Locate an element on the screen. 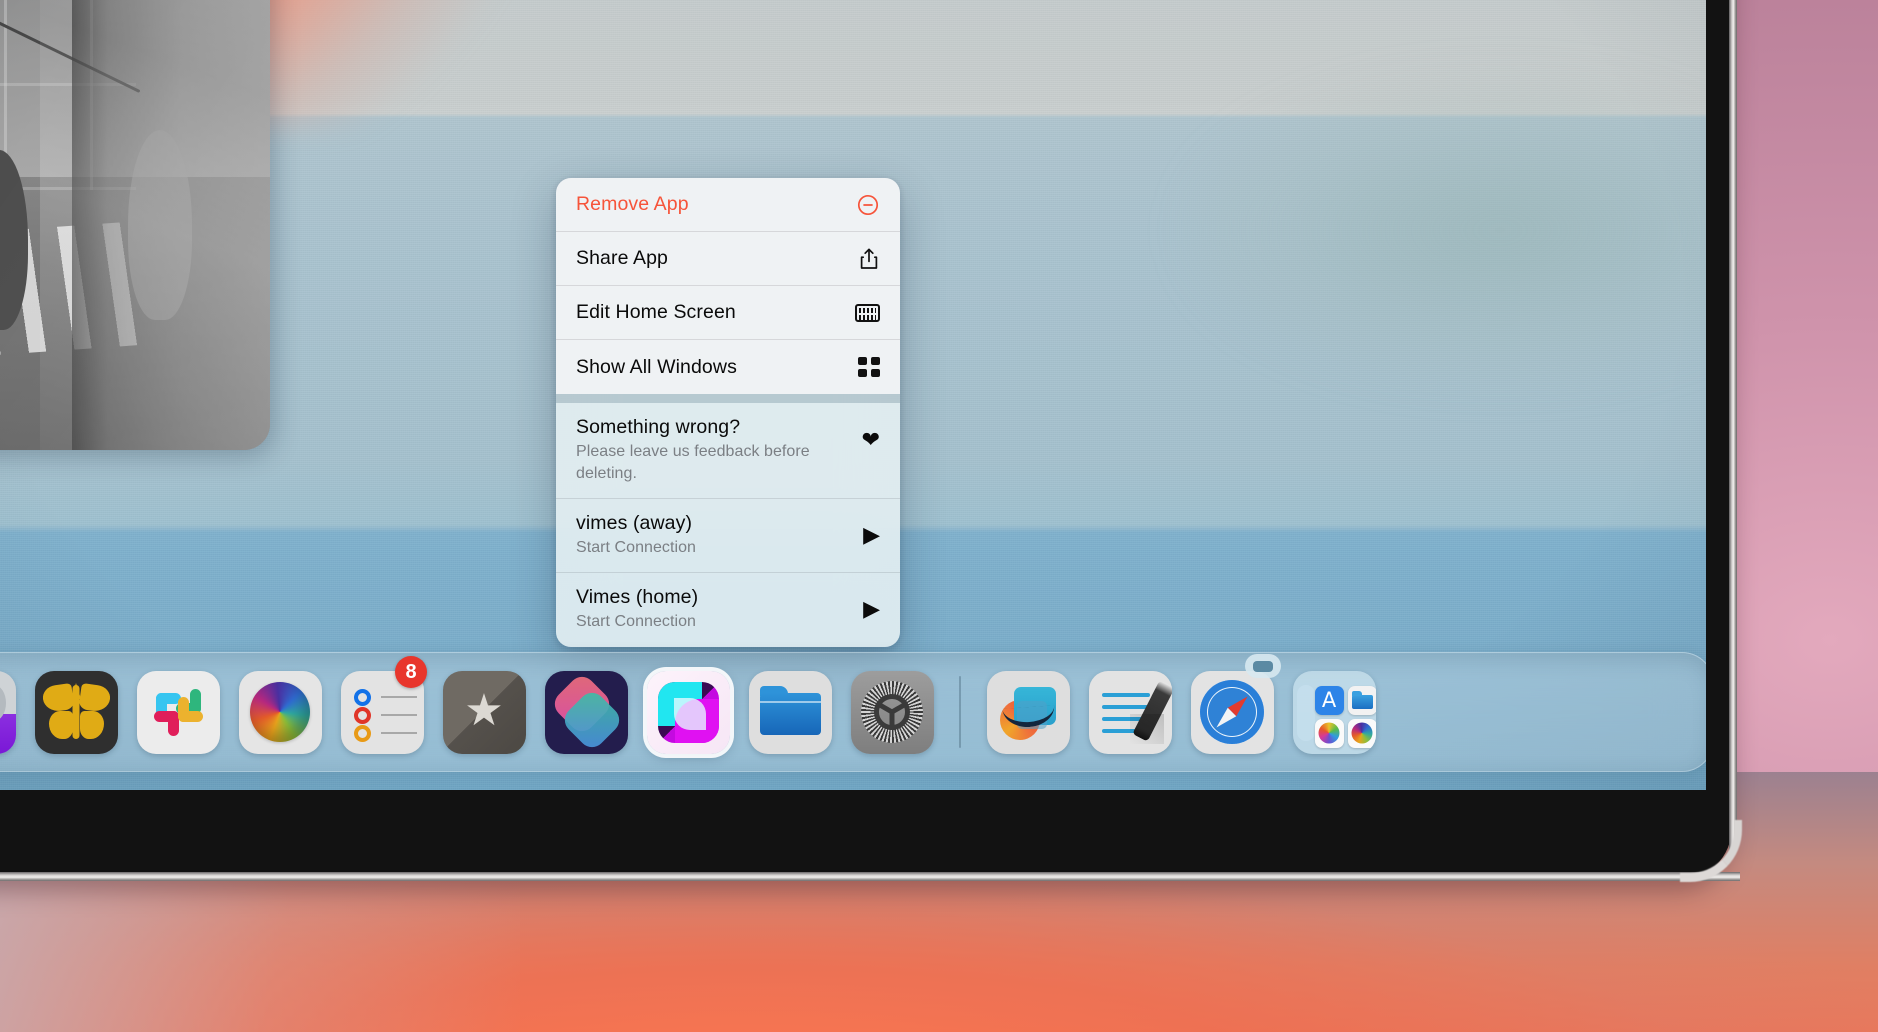 Image resolution: width=1878 pixels, height=1032 pixels. notes-icon is located at coordinates (1130, 712).